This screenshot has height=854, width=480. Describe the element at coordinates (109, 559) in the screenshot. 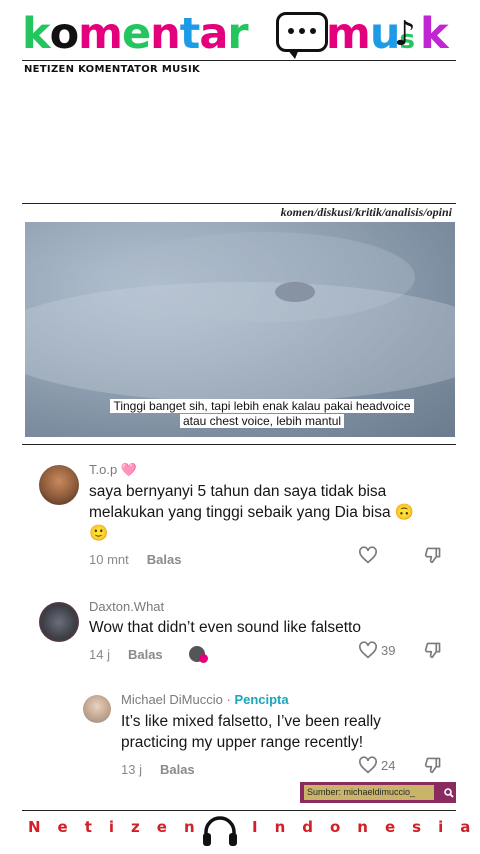

I see `comment-time: 10 mnt` at that location.